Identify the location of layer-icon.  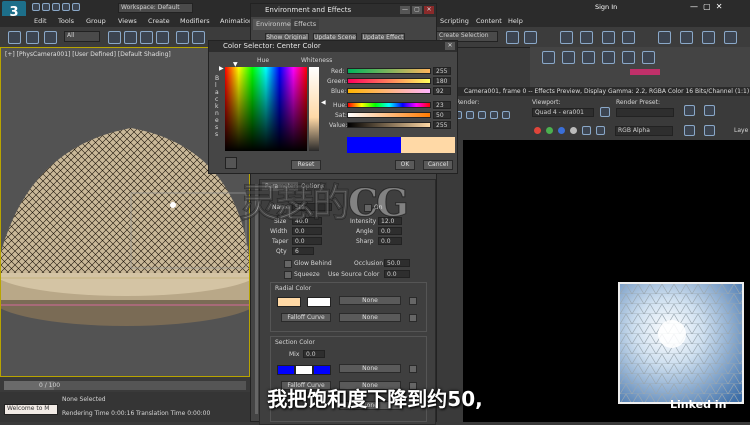
(530, 37).